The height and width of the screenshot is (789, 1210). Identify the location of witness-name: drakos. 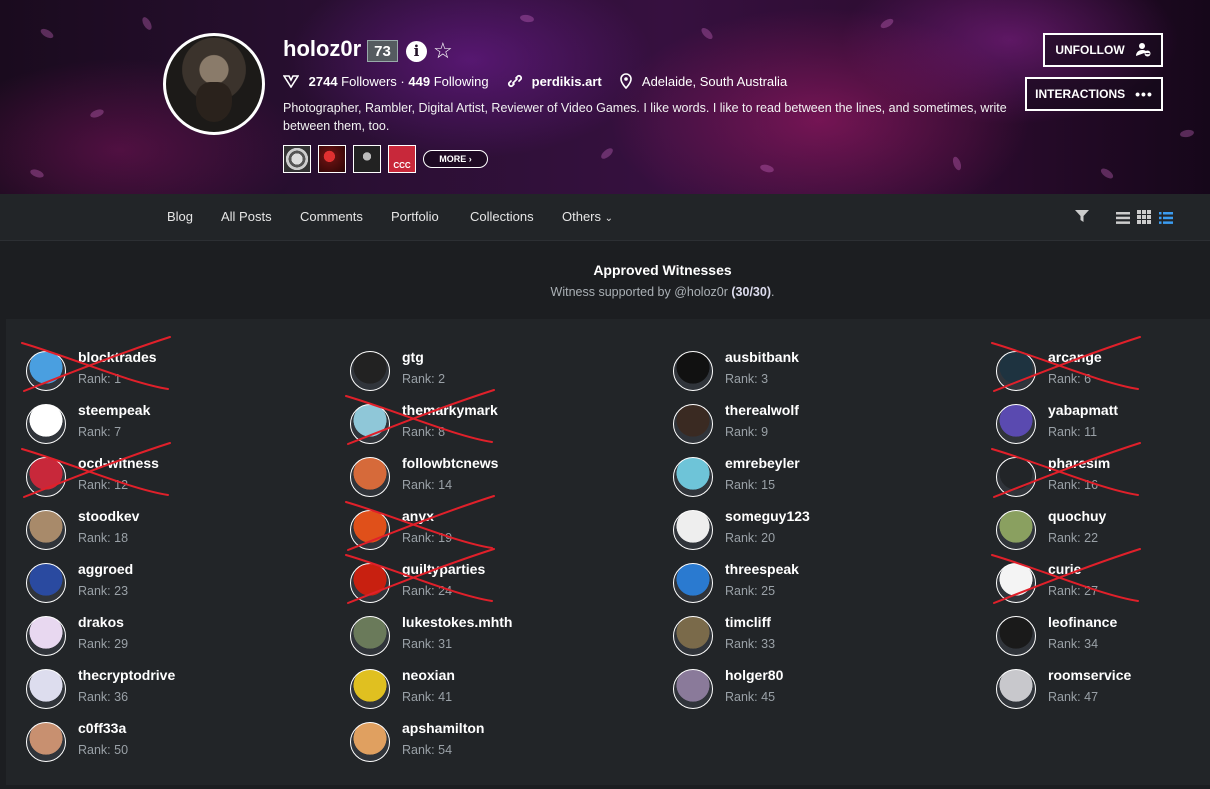
(101, 622).